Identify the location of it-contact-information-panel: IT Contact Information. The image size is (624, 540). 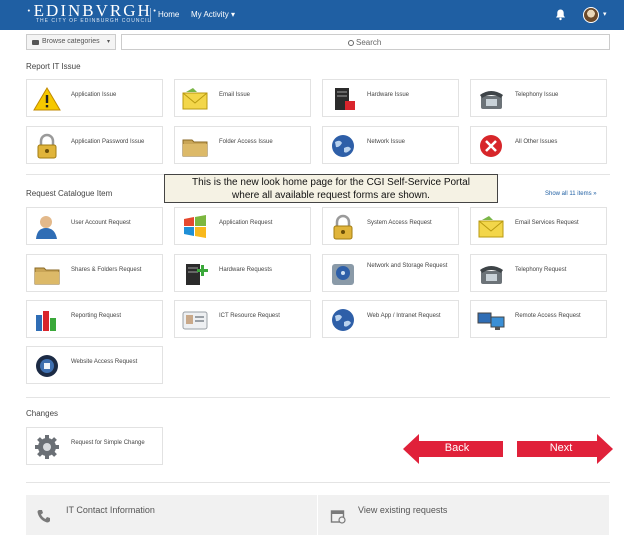
(171, 515).